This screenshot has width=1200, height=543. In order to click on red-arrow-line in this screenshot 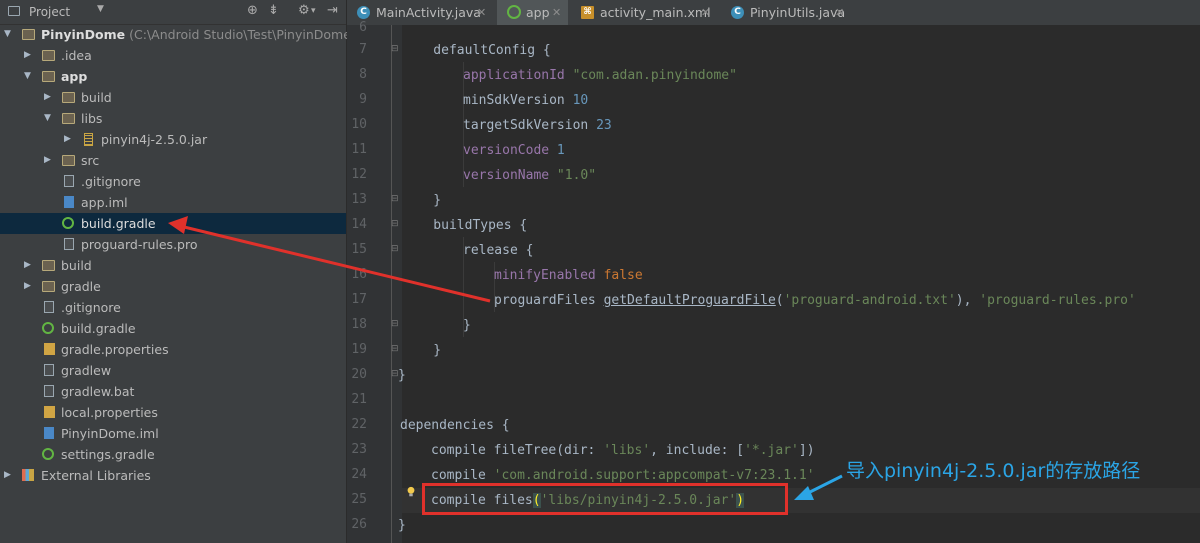, I will do `click(335, 263)`.